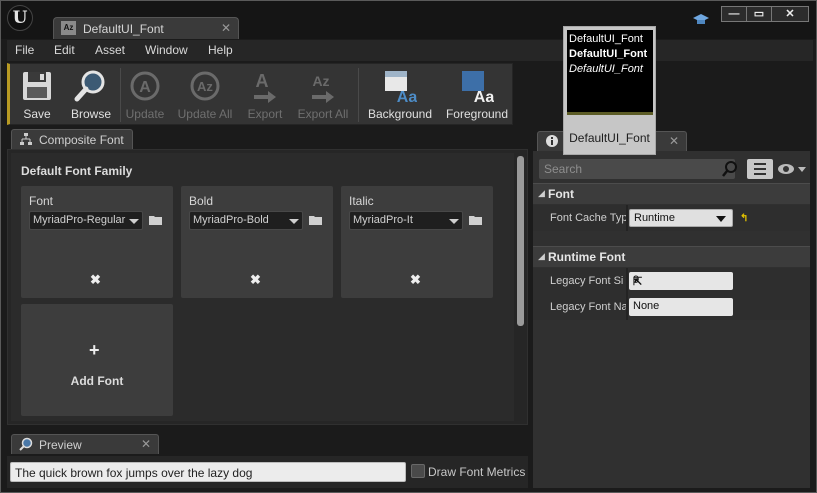  I want to click on learn-cap-icon, so click(701, 20).